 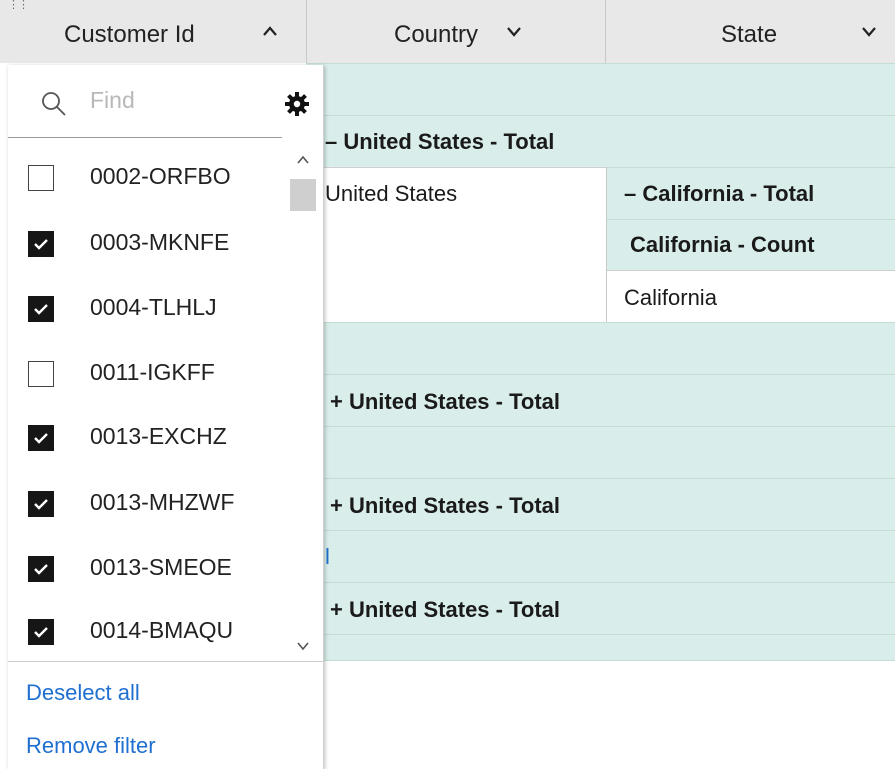 I want to click on filter-item-label: 0013-SMEOE, so click(x=161, y=567).